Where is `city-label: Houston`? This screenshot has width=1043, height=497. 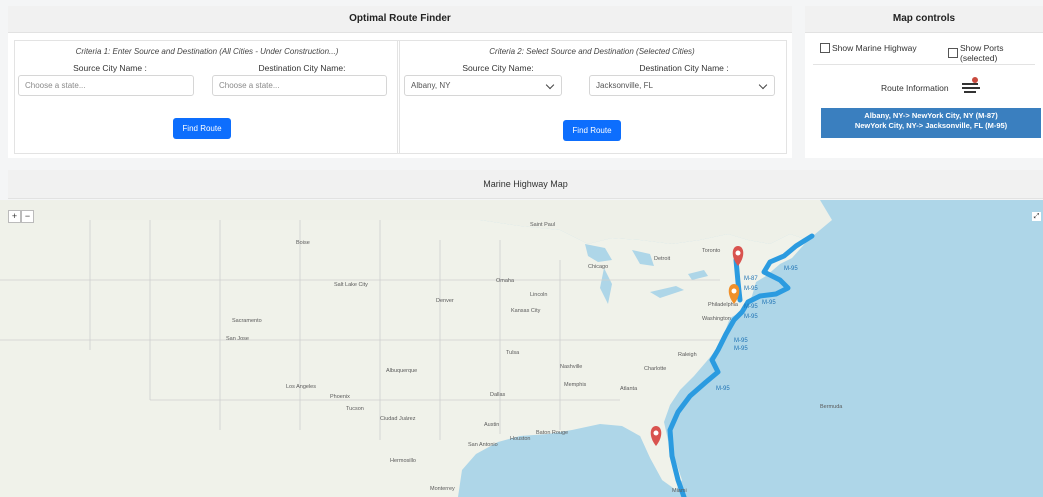 city-label: Houston is located at coordinates (520, 439).